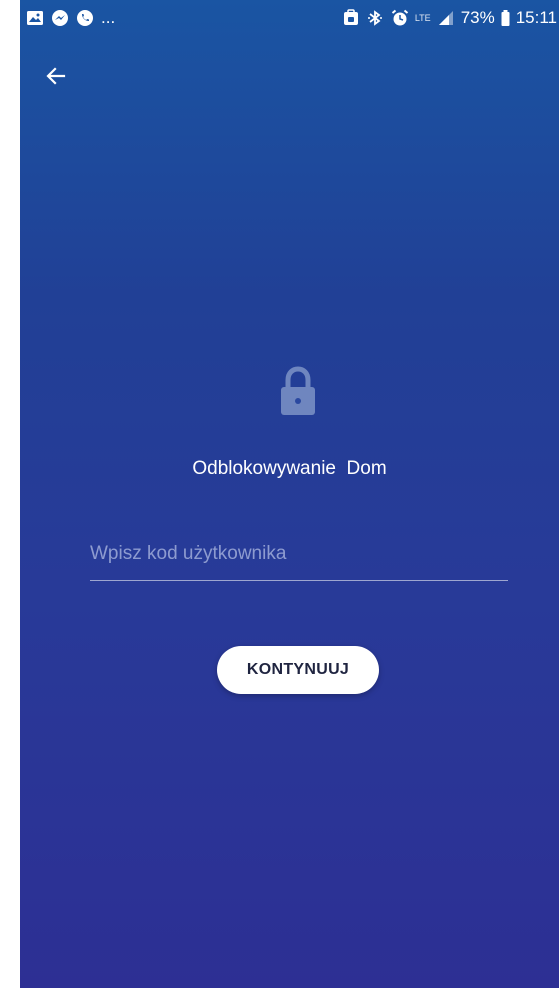 This screenshot has height=988, width=559. I want to click on continue-button: KONTYNUUJ, so click(298, 670).